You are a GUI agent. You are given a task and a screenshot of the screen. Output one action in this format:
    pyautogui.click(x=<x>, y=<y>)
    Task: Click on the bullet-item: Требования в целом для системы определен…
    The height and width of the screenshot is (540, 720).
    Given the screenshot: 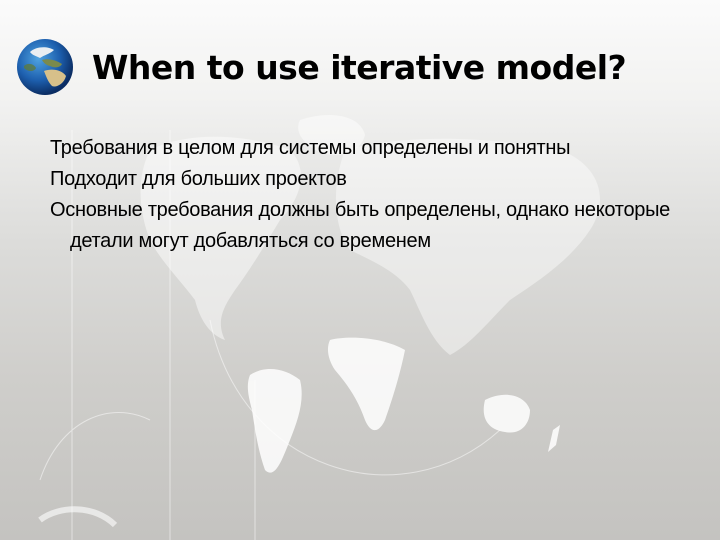 What is the action you would take?
    pyautogui.click(x=310, y=148)
    